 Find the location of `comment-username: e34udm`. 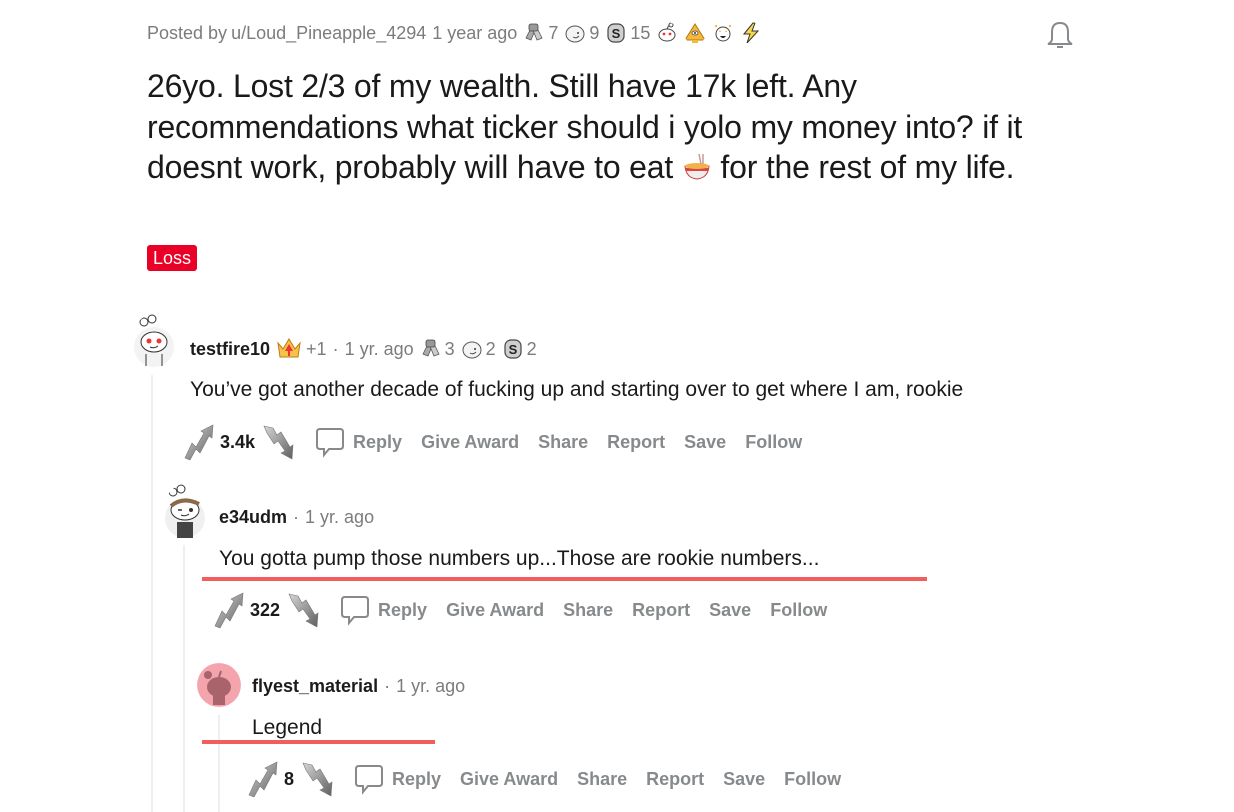

comment-username: e34udm is located at coordinates (253, 517).